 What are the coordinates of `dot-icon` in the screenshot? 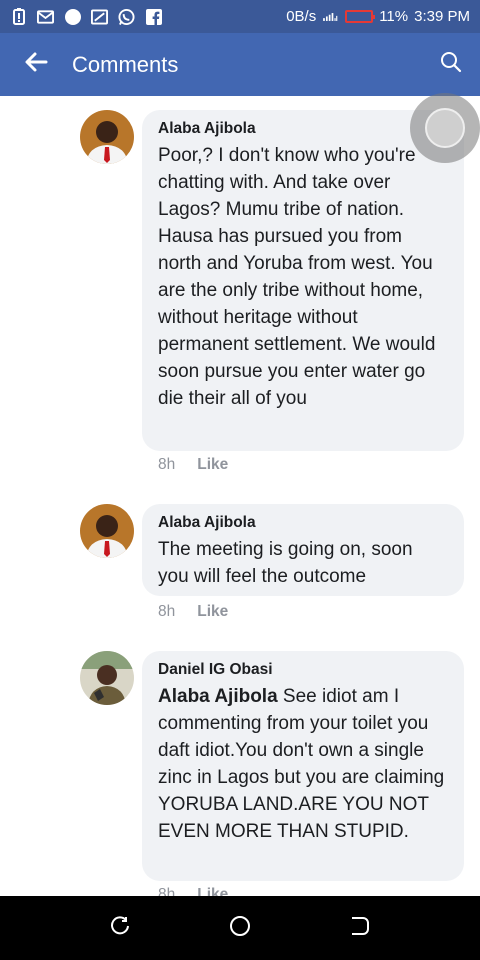 It's located at (72, 16).